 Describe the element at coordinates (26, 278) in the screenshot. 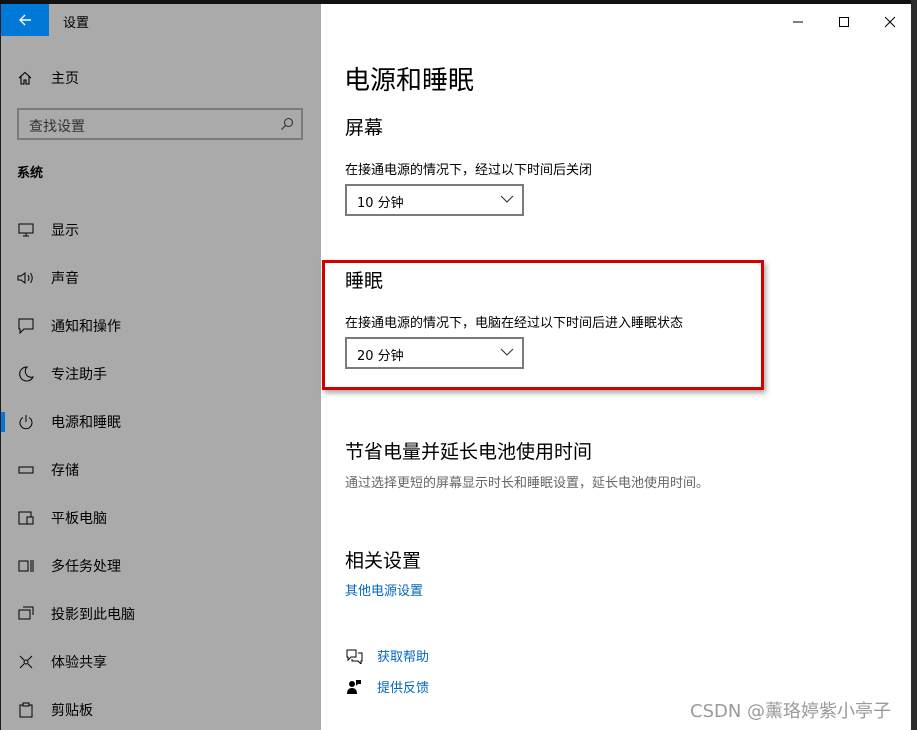

I see `speaker-icon` at that location.